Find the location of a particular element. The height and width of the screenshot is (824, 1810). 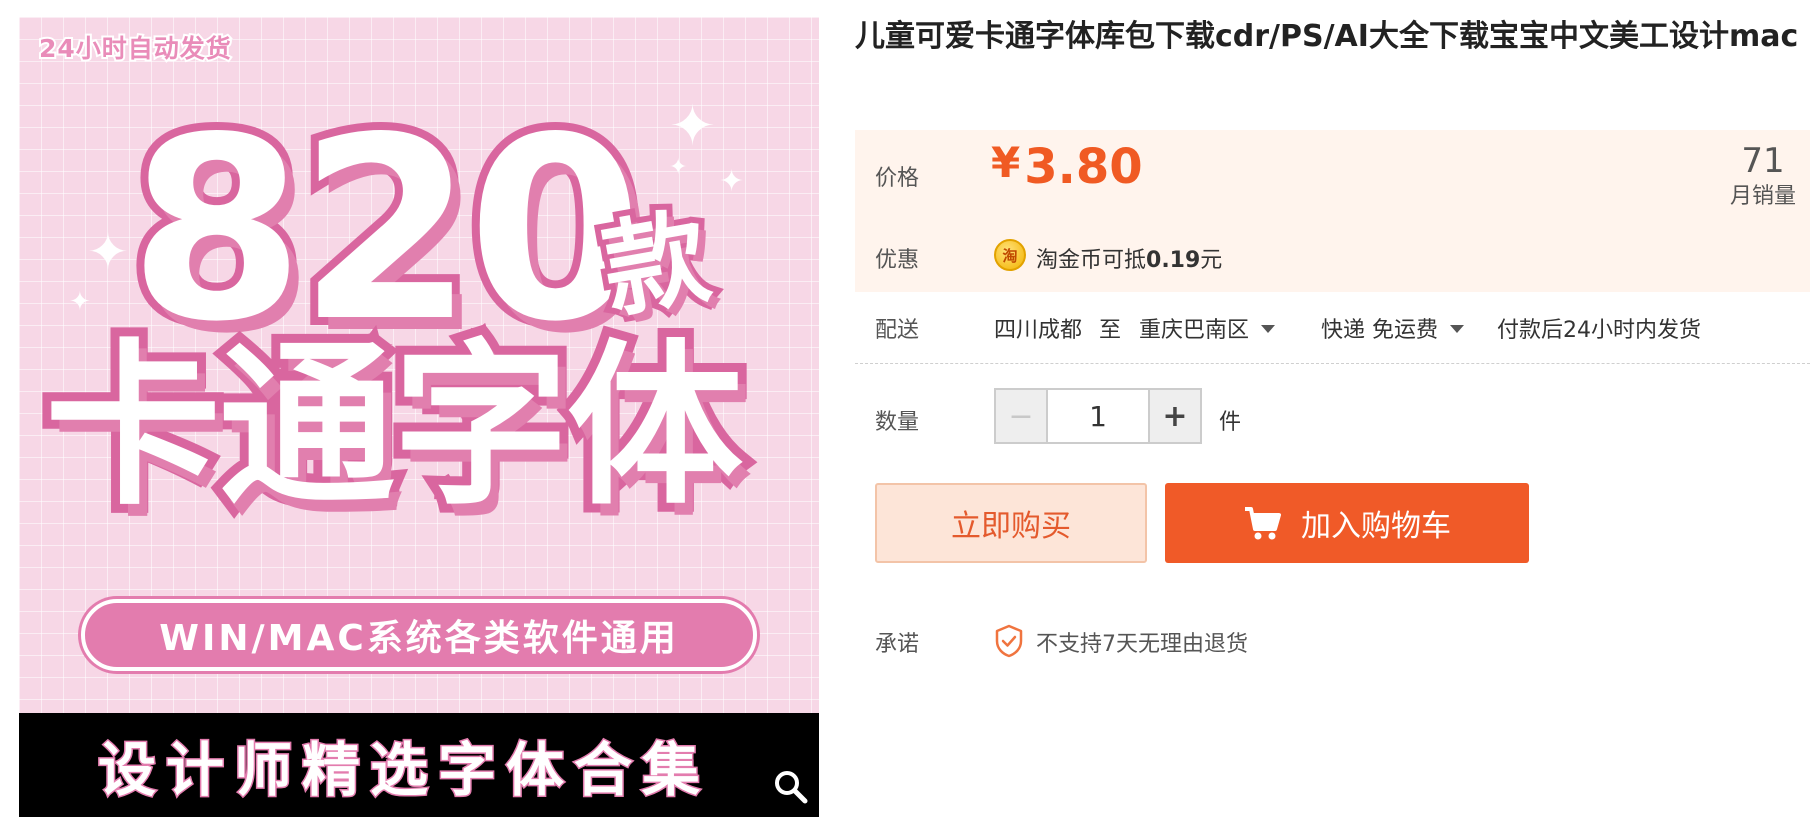

quantity-input is located at coordinates (1098, 416).